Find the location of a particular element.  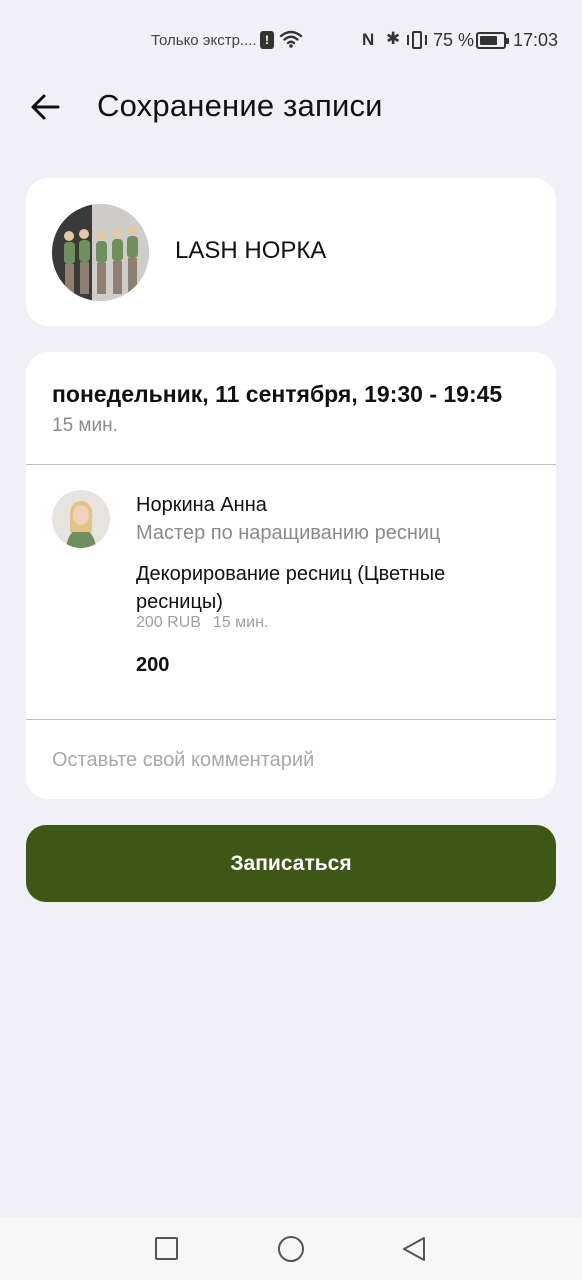

service-duration: 15 мин. is located at coordinates (240, 622).